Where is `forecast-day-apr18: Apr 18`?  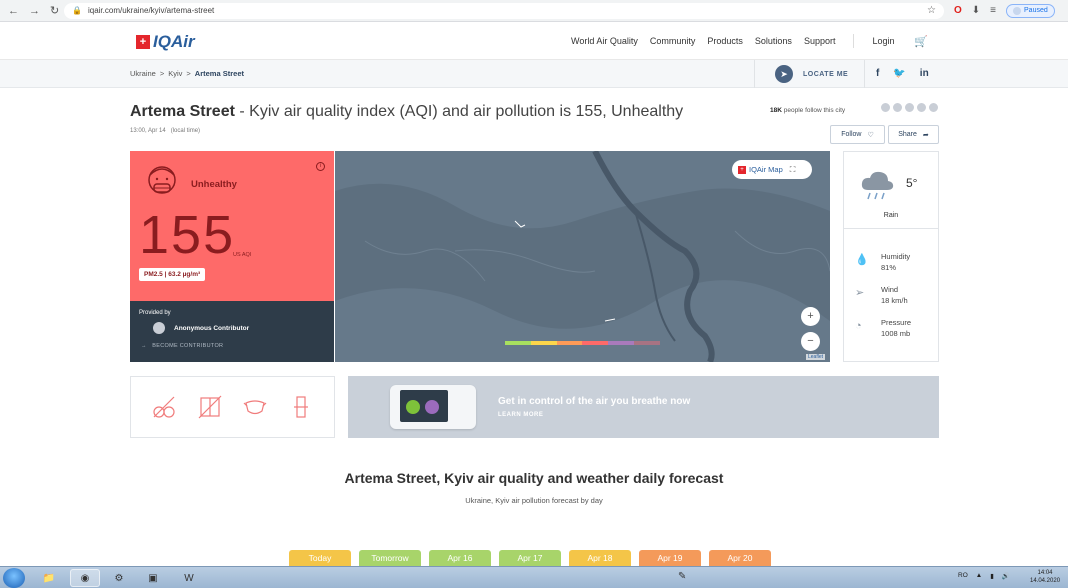
forecast-day-apr18: Apr 18 is located at coordinates (600, 558).